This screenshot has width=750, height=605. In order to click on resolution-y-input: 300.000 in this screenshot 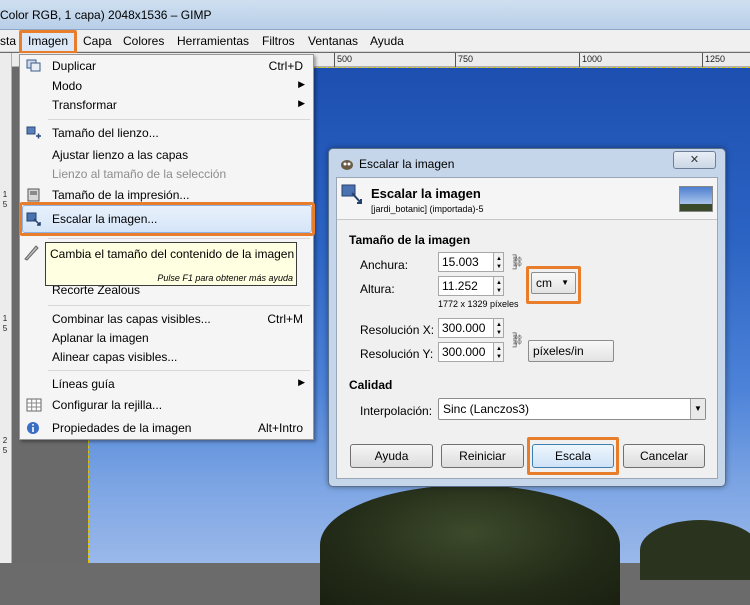, I will do `click(466, 352)`.